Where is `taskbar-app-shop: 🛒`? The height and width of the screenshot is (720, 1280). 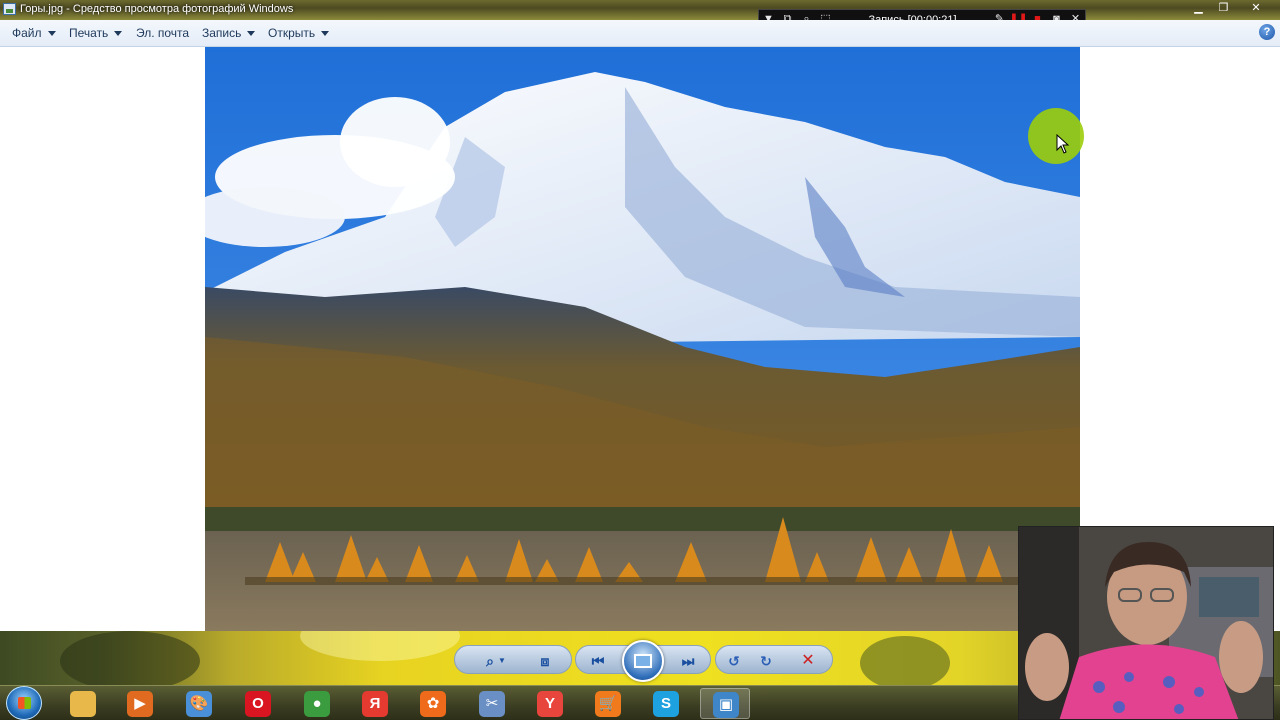 taskbar-app-shop: 🛒 is located at coordinates (608, 703).